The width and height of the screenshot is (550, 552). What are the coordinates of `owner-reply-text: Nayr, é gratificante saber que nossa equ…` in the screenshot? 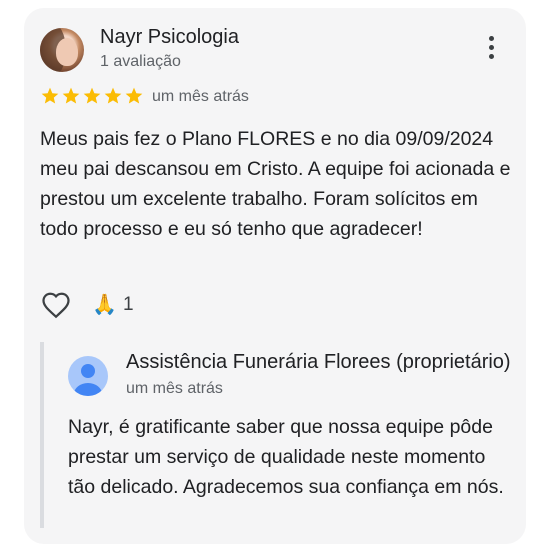 It's located at (286, 457).